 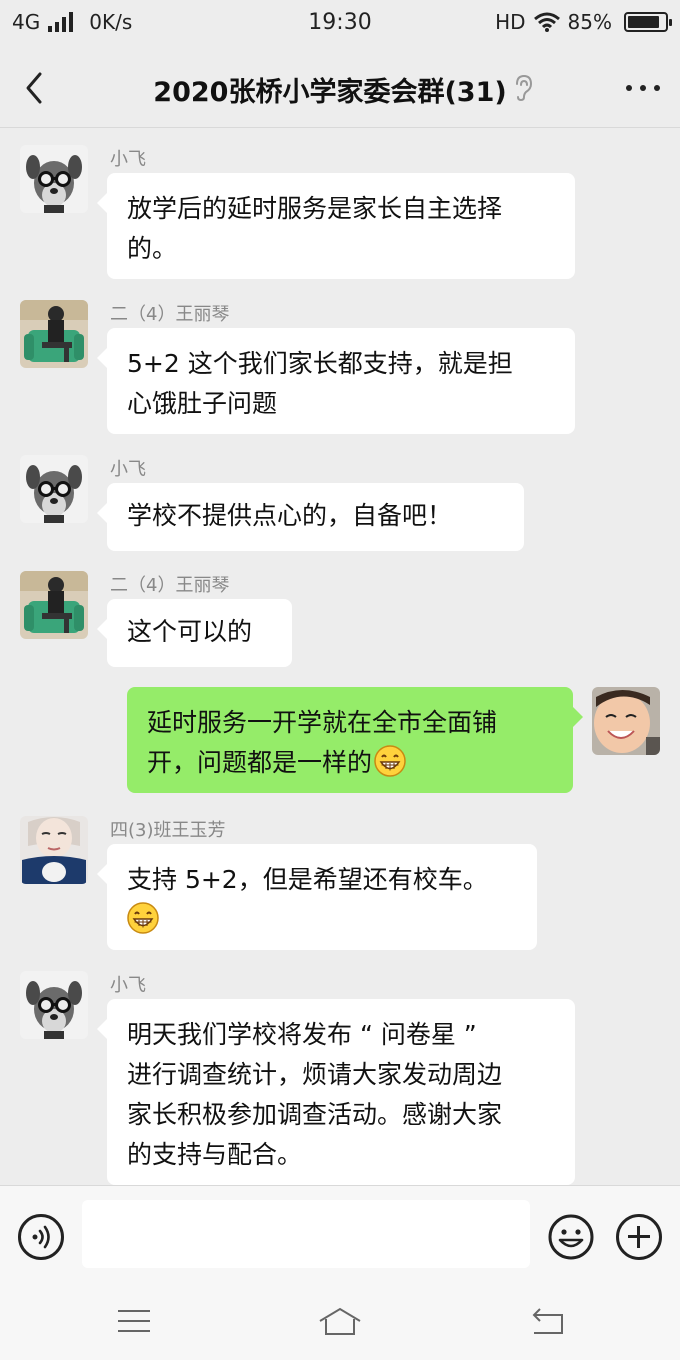 I want to click on home-icon, so click(x=340, y=1321).